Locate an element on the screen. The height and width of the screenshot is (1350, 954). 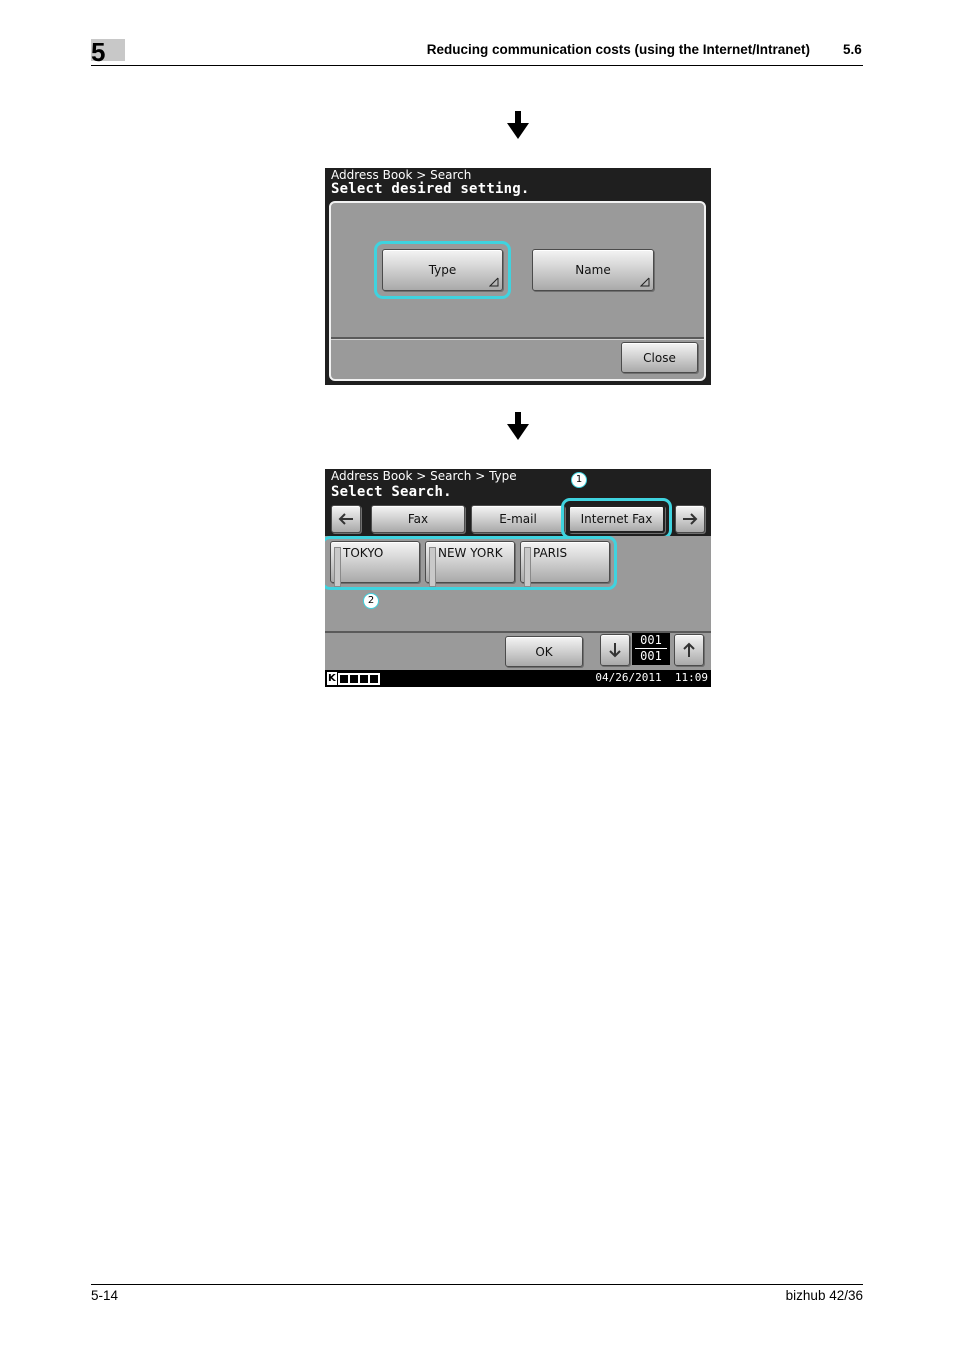
toner-k-label: K is located at coordinates (332, 678).